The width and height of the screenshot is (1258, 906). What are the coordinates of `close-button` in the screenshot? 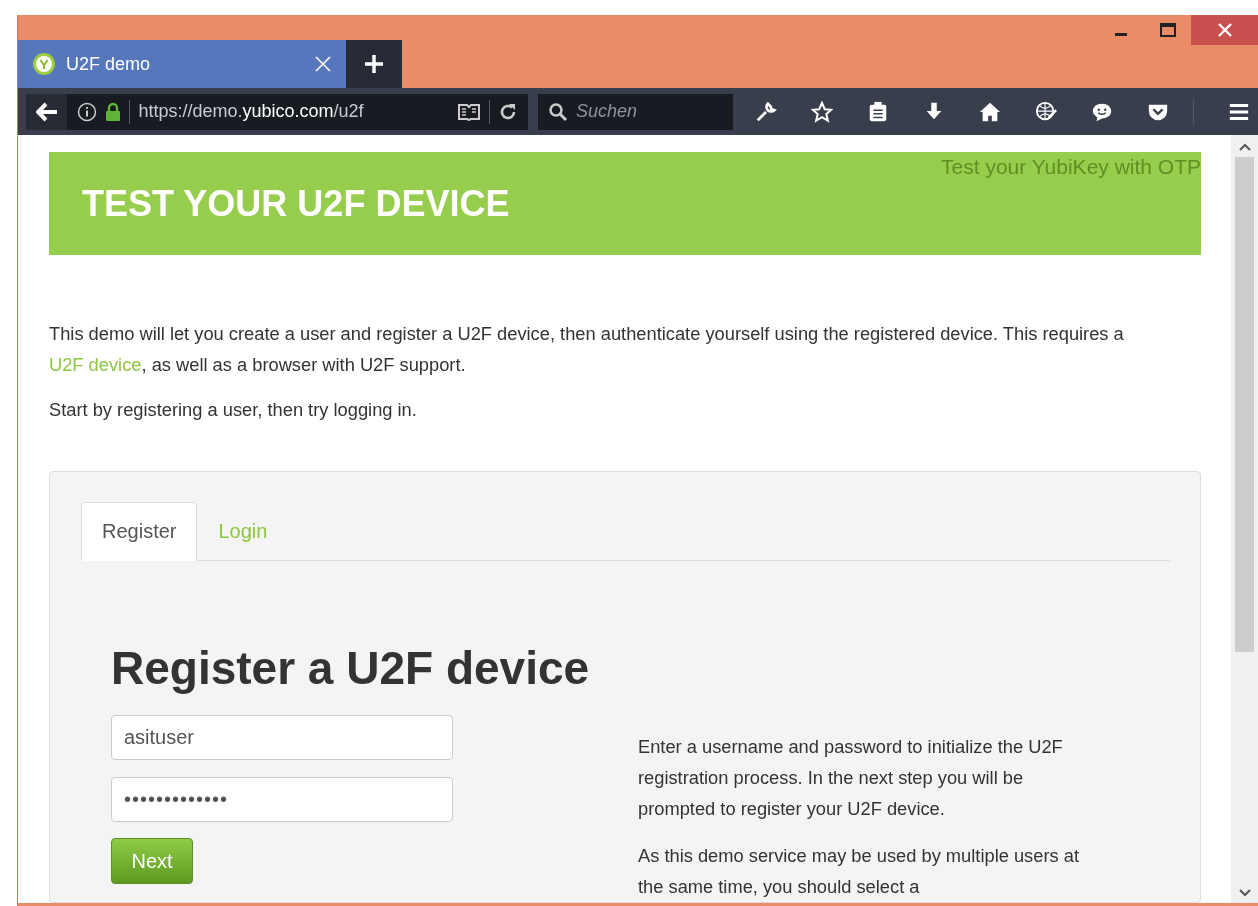 It's located at (1224, 30).